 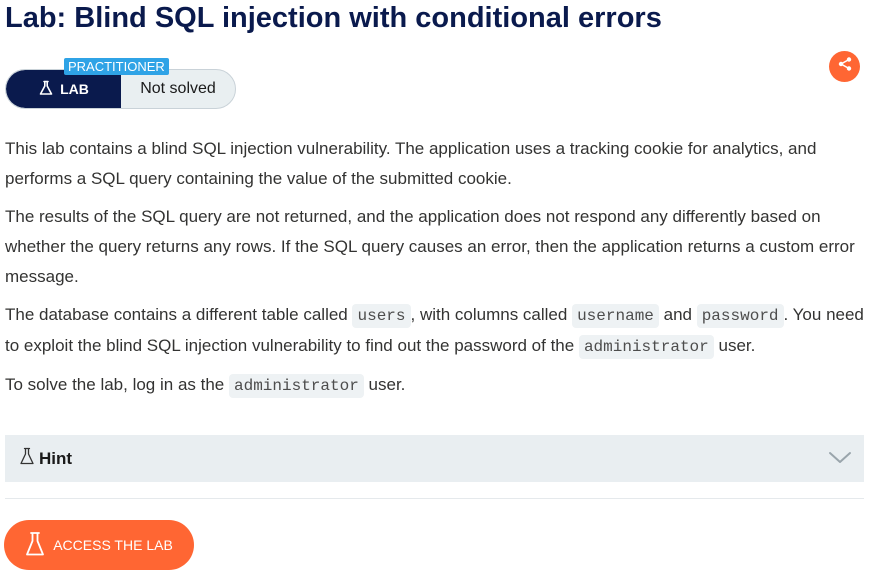 What do you see at coordinates (113, 545) in the screenshot?
I see `access-lab-label: ACCESS THE LAB` at bounding box center [113, 545].